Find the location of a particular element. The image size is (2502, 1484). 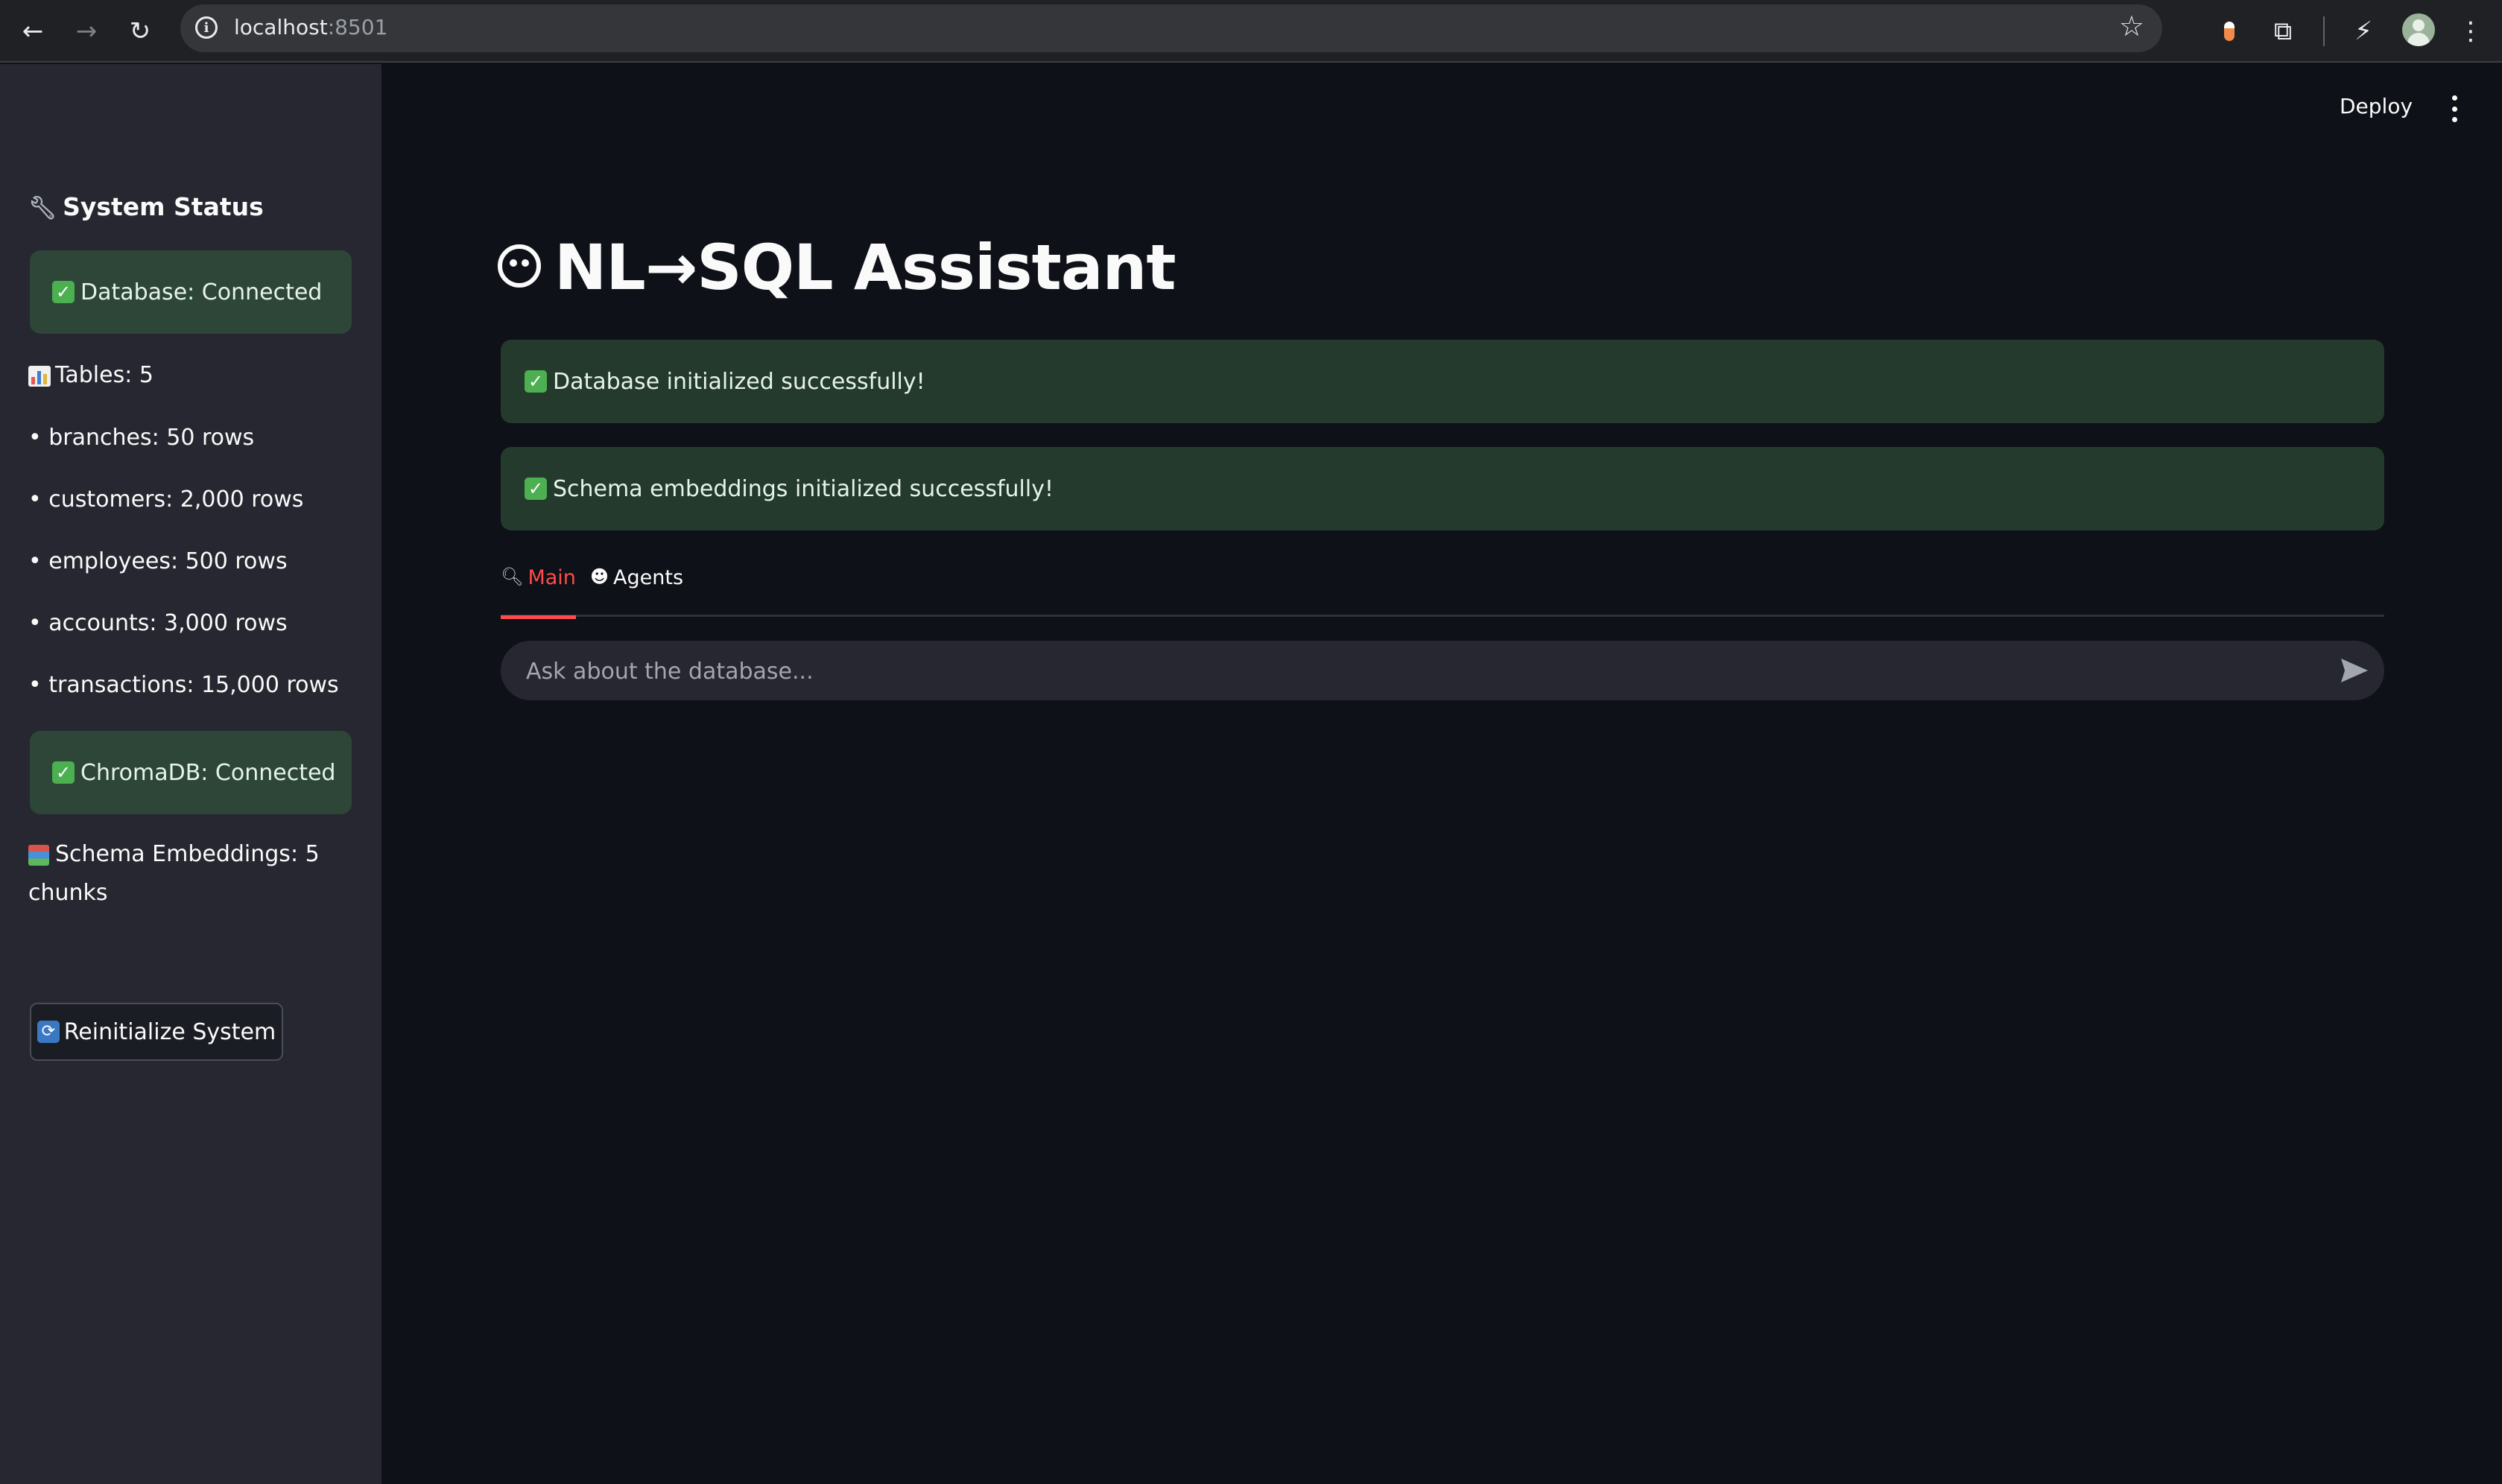

extensions-puzzle-icon: ⧉ is located at coordinates (2283, 31).